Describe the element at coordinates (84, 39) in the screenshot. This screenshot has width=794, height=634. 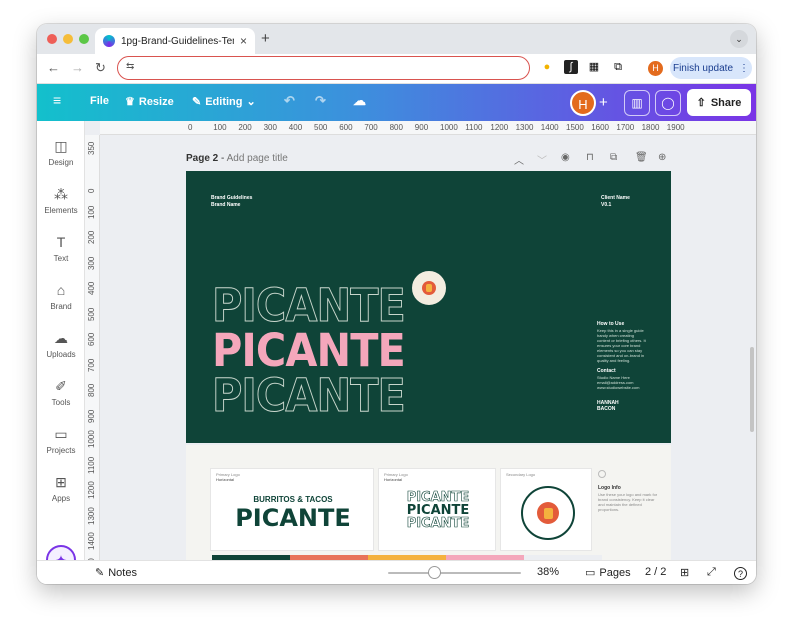
I see `zoom-window-dot` at that location.